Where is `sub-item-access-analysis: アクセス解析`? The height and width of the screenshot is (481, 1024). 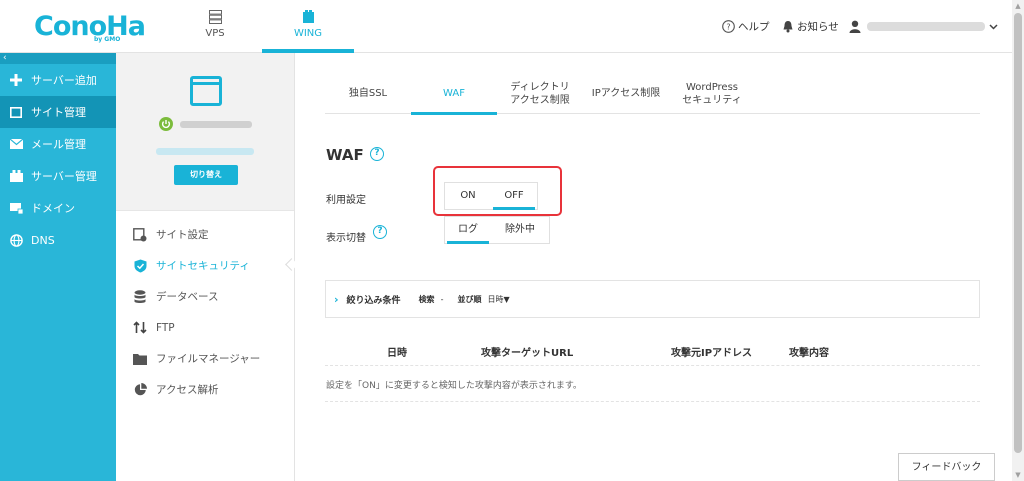
sub-item-access-analysis: アクセス解析 is located at coordinates (205, 389).